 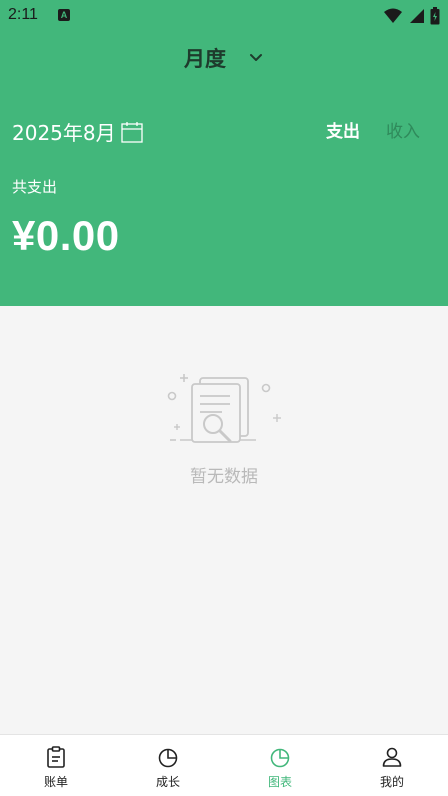 What do you see at coordinates (56, 757) in the screenshot?
I see `clipboard-icon` at bounding box center [56, 757].